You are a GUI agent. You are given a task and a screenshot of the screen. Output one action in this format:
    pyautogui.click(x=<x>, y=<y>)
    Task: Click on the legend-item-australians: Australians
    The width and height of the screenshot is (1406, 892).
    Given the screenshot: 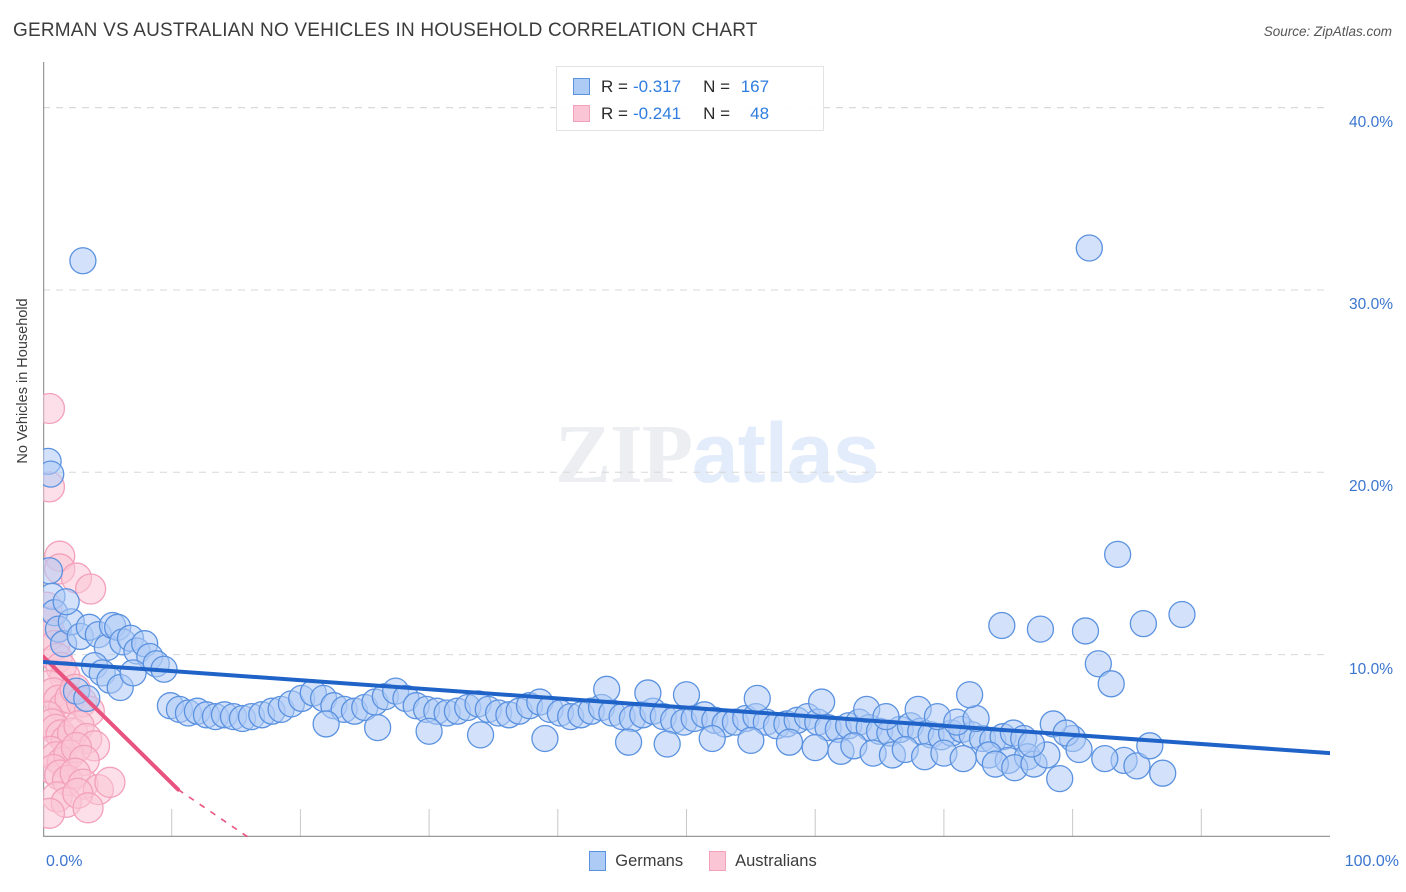 What is the action you would take?
    pyautogui.click(x=763, y=861)
    